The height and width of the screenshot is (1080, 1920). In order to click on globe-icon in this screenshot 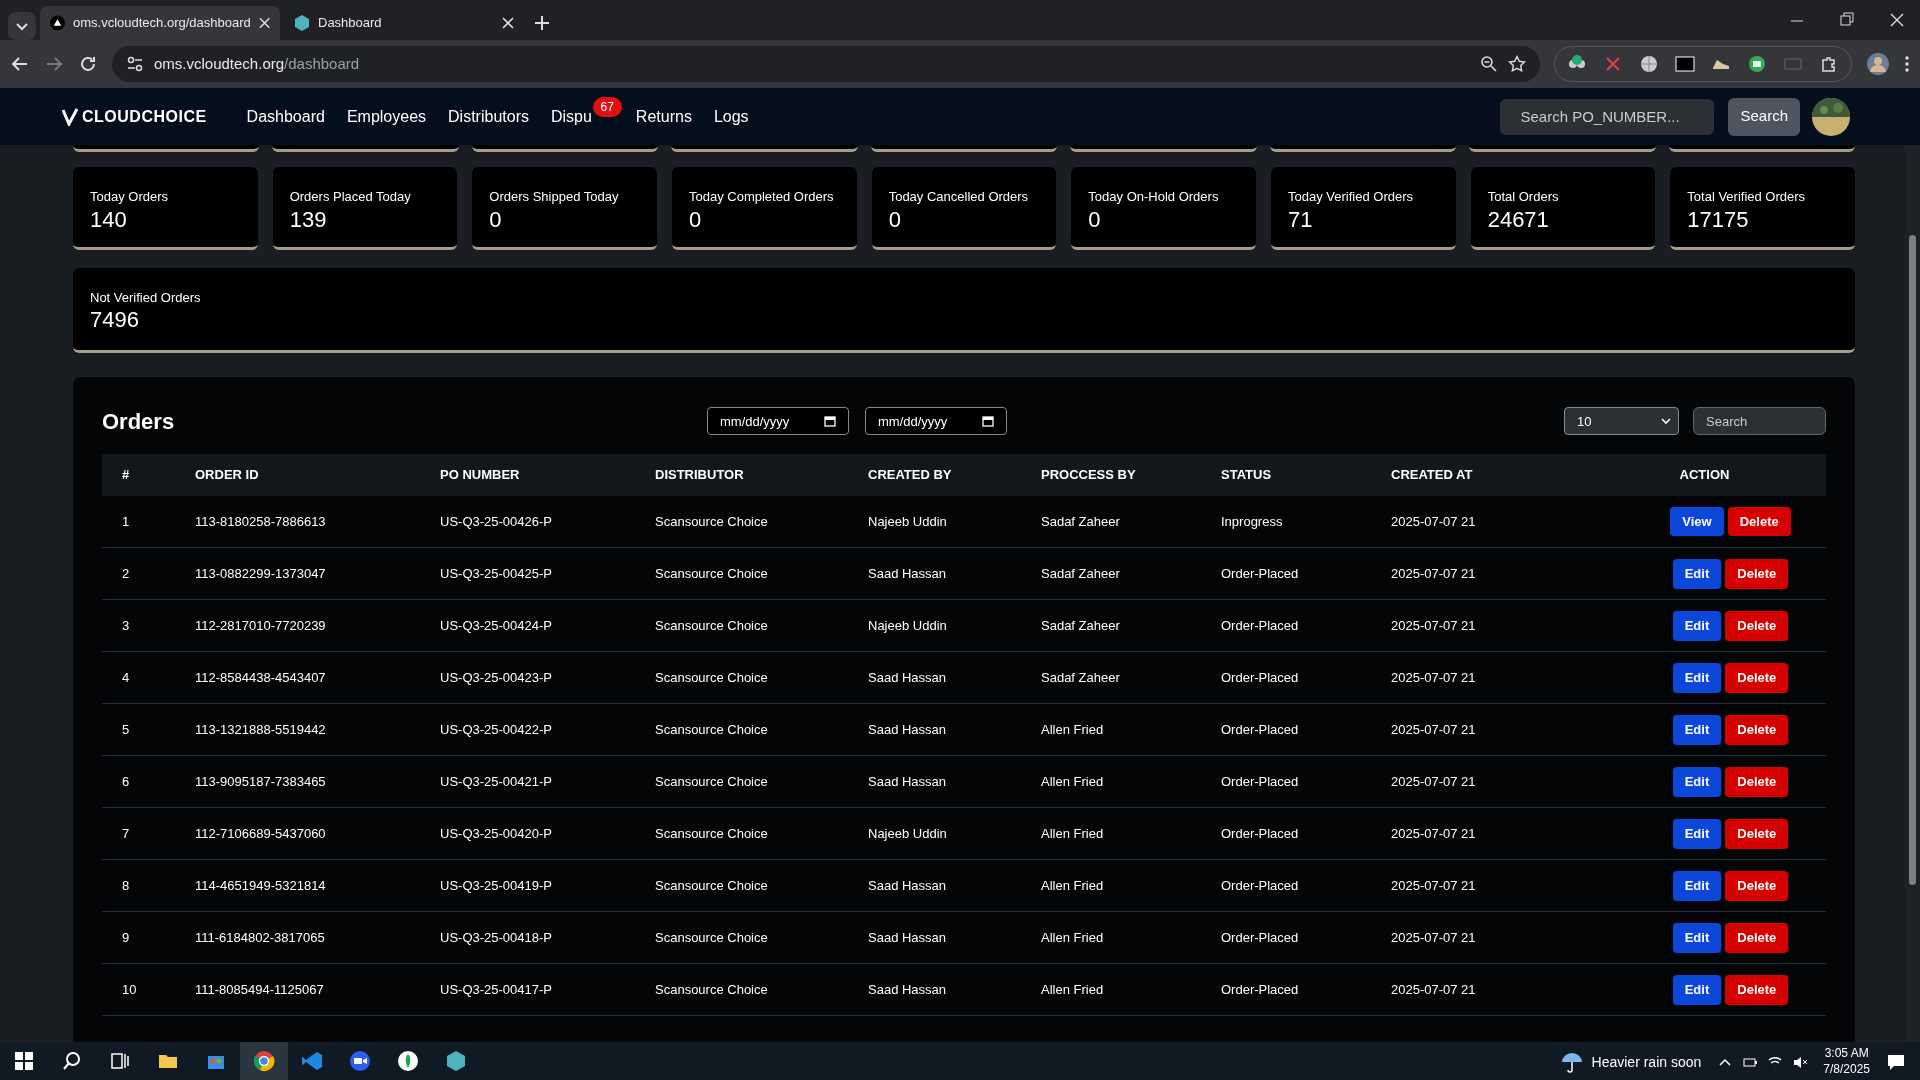, I will do `click(1649, 64)`.